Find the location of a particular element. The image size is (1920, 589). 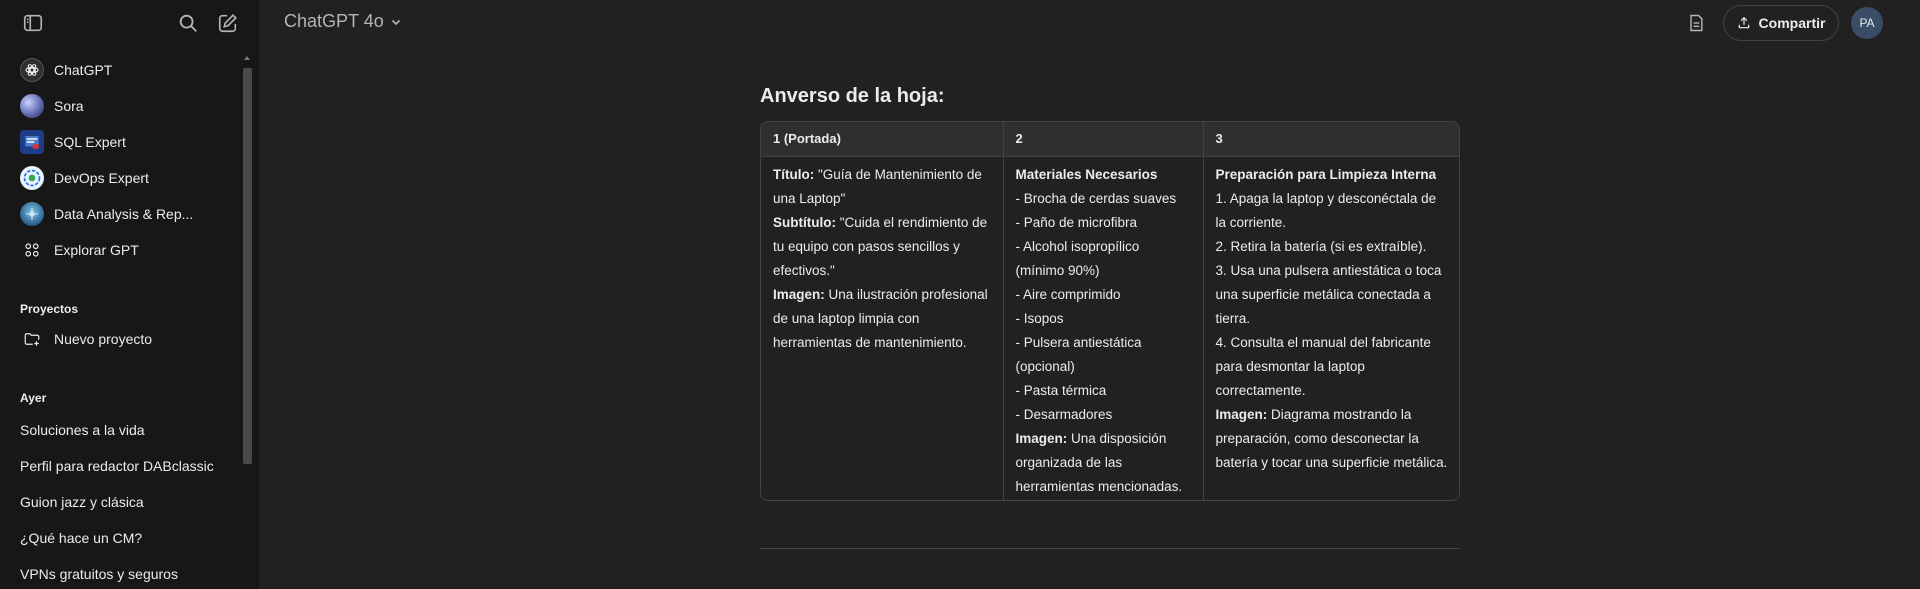

chat-history-item: Guion jazz y clásica is located at coordinates (123, 502).